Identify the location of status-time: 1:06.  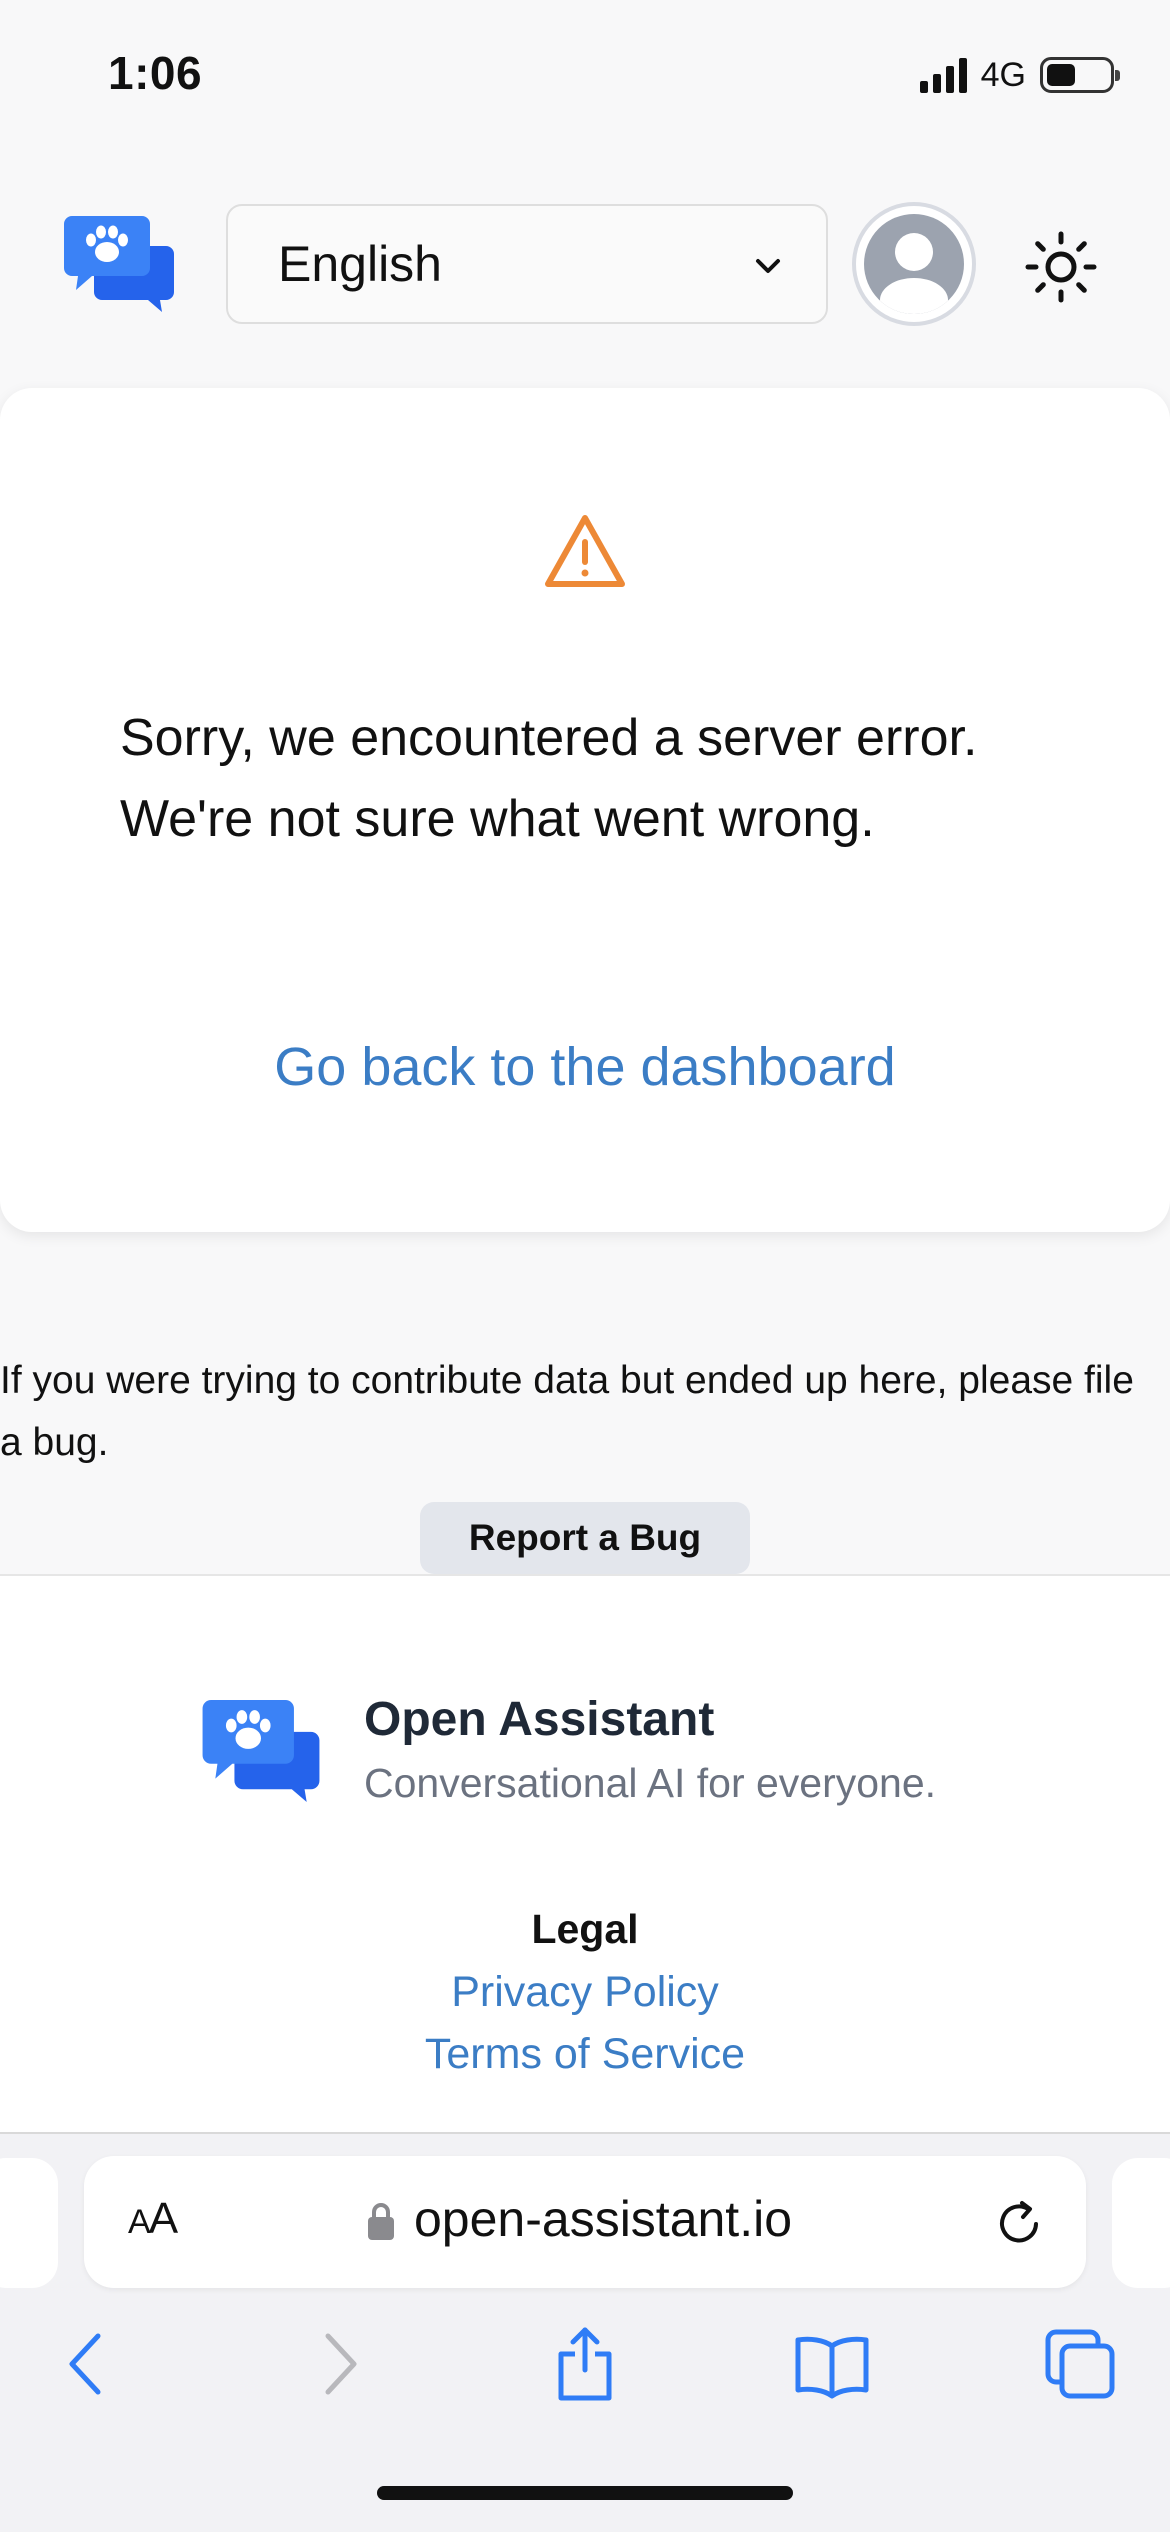
(155, 73).